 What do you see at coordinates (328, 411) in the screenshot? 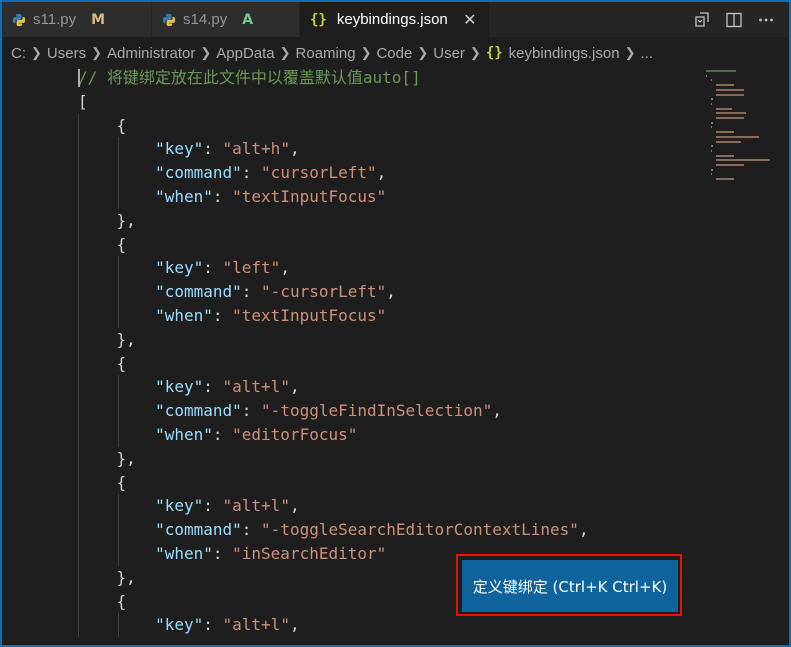
I see `code-text: "command": "-toggleFindInSelection",` at bounding box center [328, 411].